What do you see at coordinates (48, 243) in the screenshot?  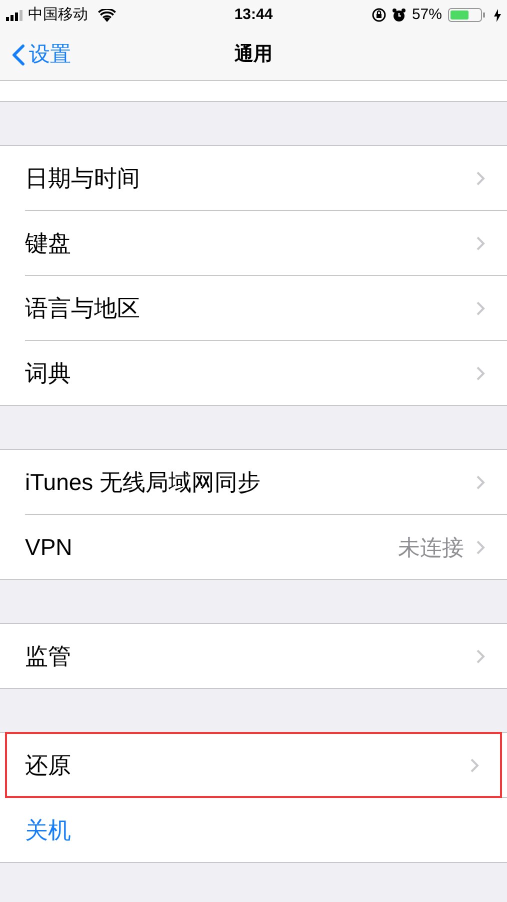 I see `row-label: 键盘` at bounding box center [48, 243].